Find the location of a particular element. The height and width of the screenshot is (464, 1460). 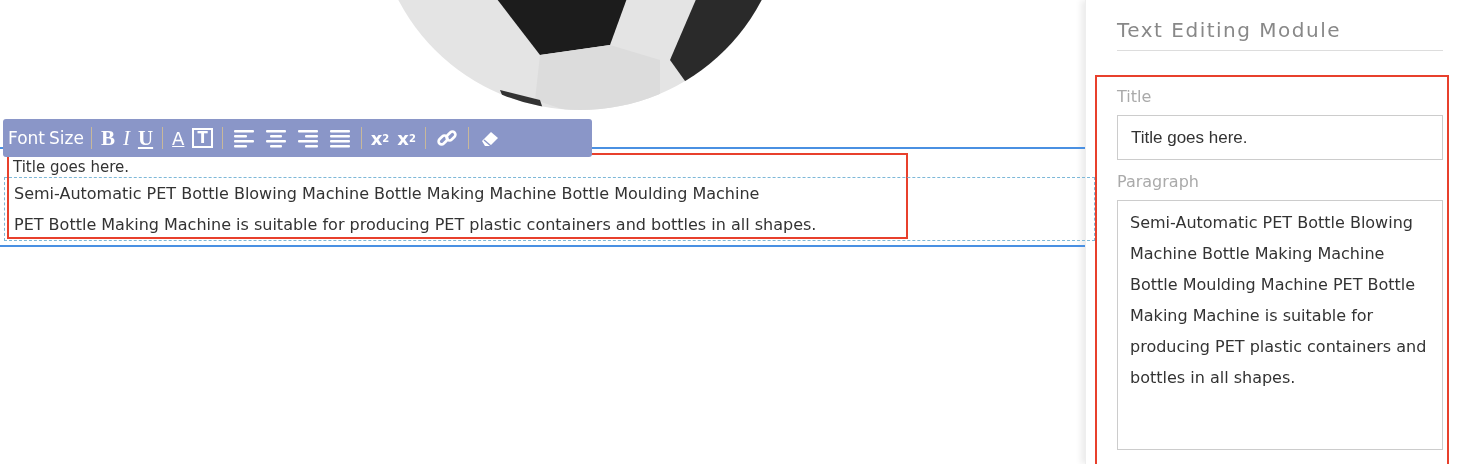

paragraph-field: Semi-Automatic PET Bottle Blowing Machine Bottle Making Machine Bottle Moulding Machine PET Bottle Making Machine is suitable for producing PET plastic containers and bottles in all shapes. is located at coordinates (1280, 325).